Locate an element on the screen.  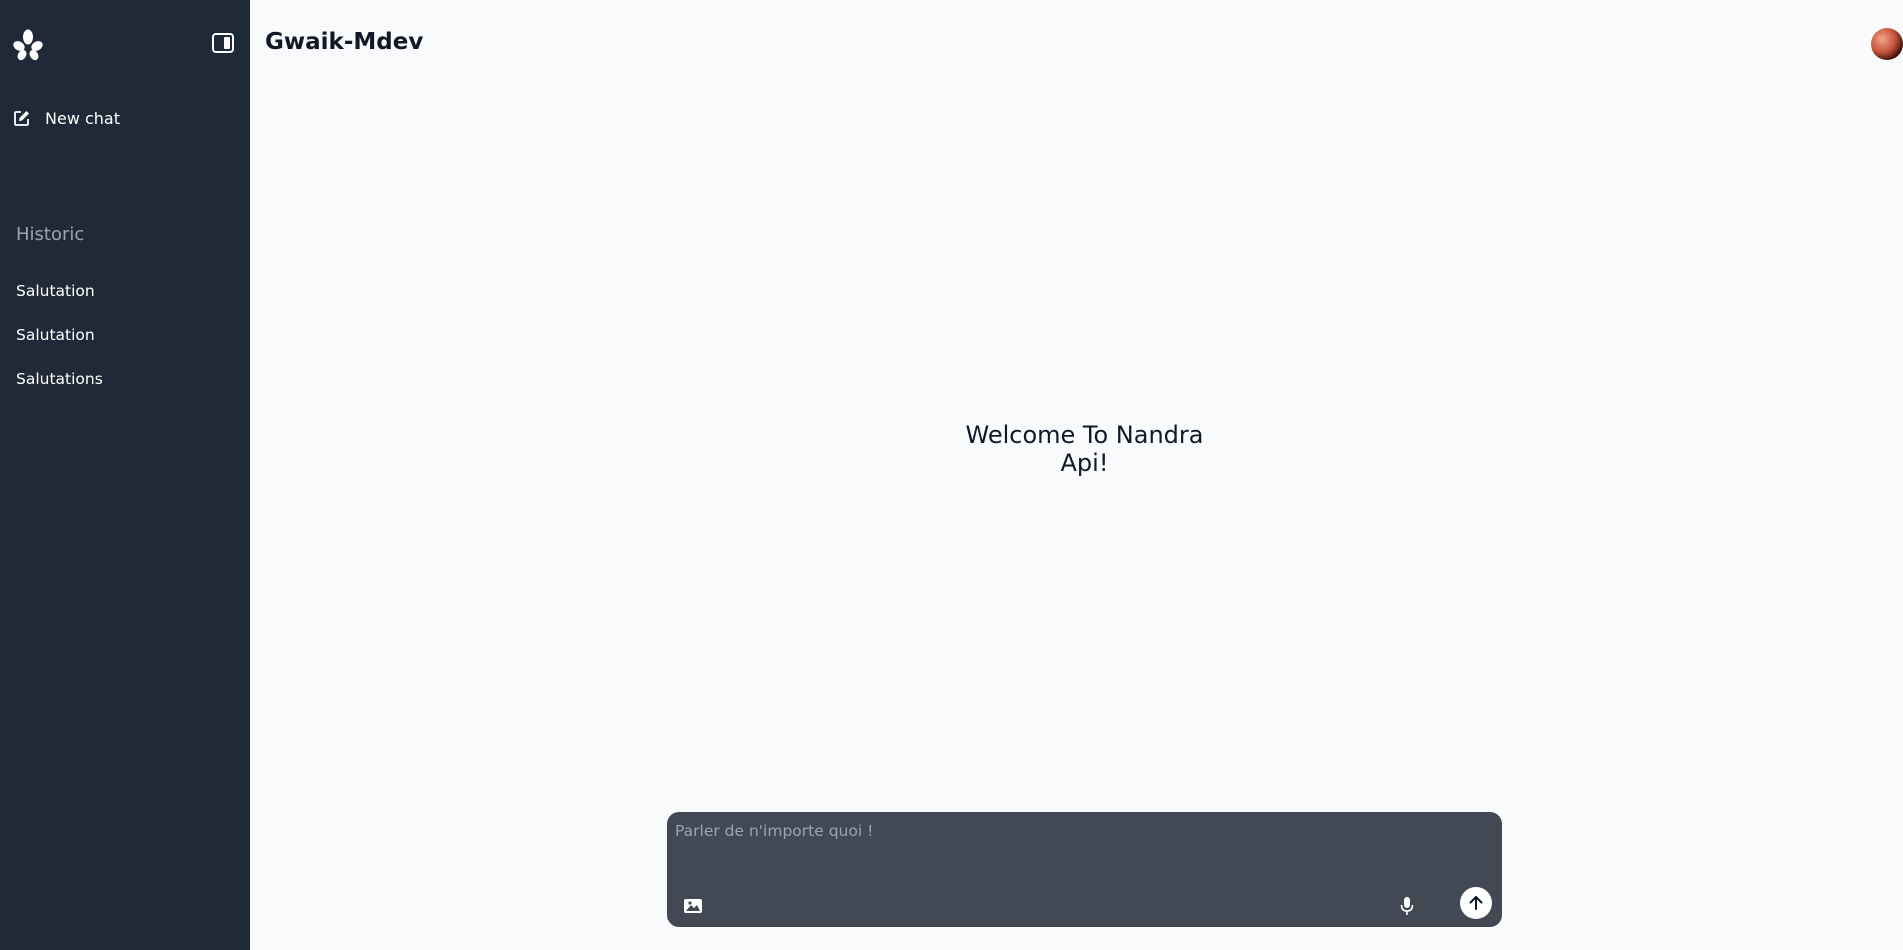
message-composer is located at coordinates (1084, 869).